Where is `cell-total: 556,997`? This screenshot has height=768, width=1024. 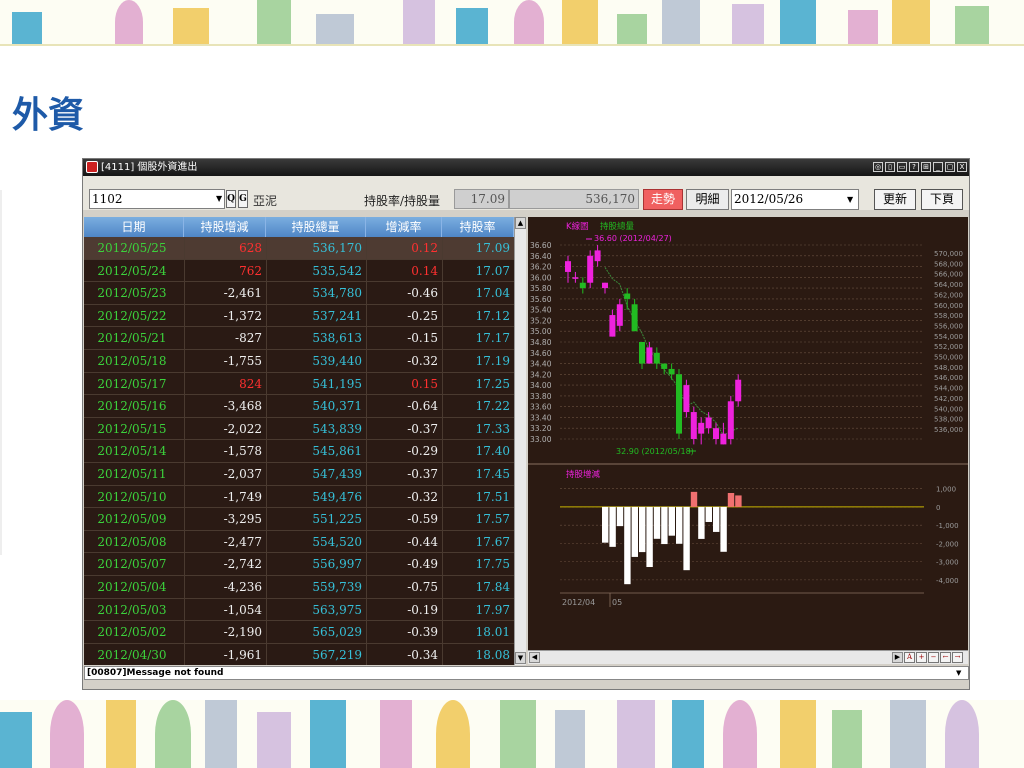 cell-total: 556,997 is located at coordinates (337, 564).